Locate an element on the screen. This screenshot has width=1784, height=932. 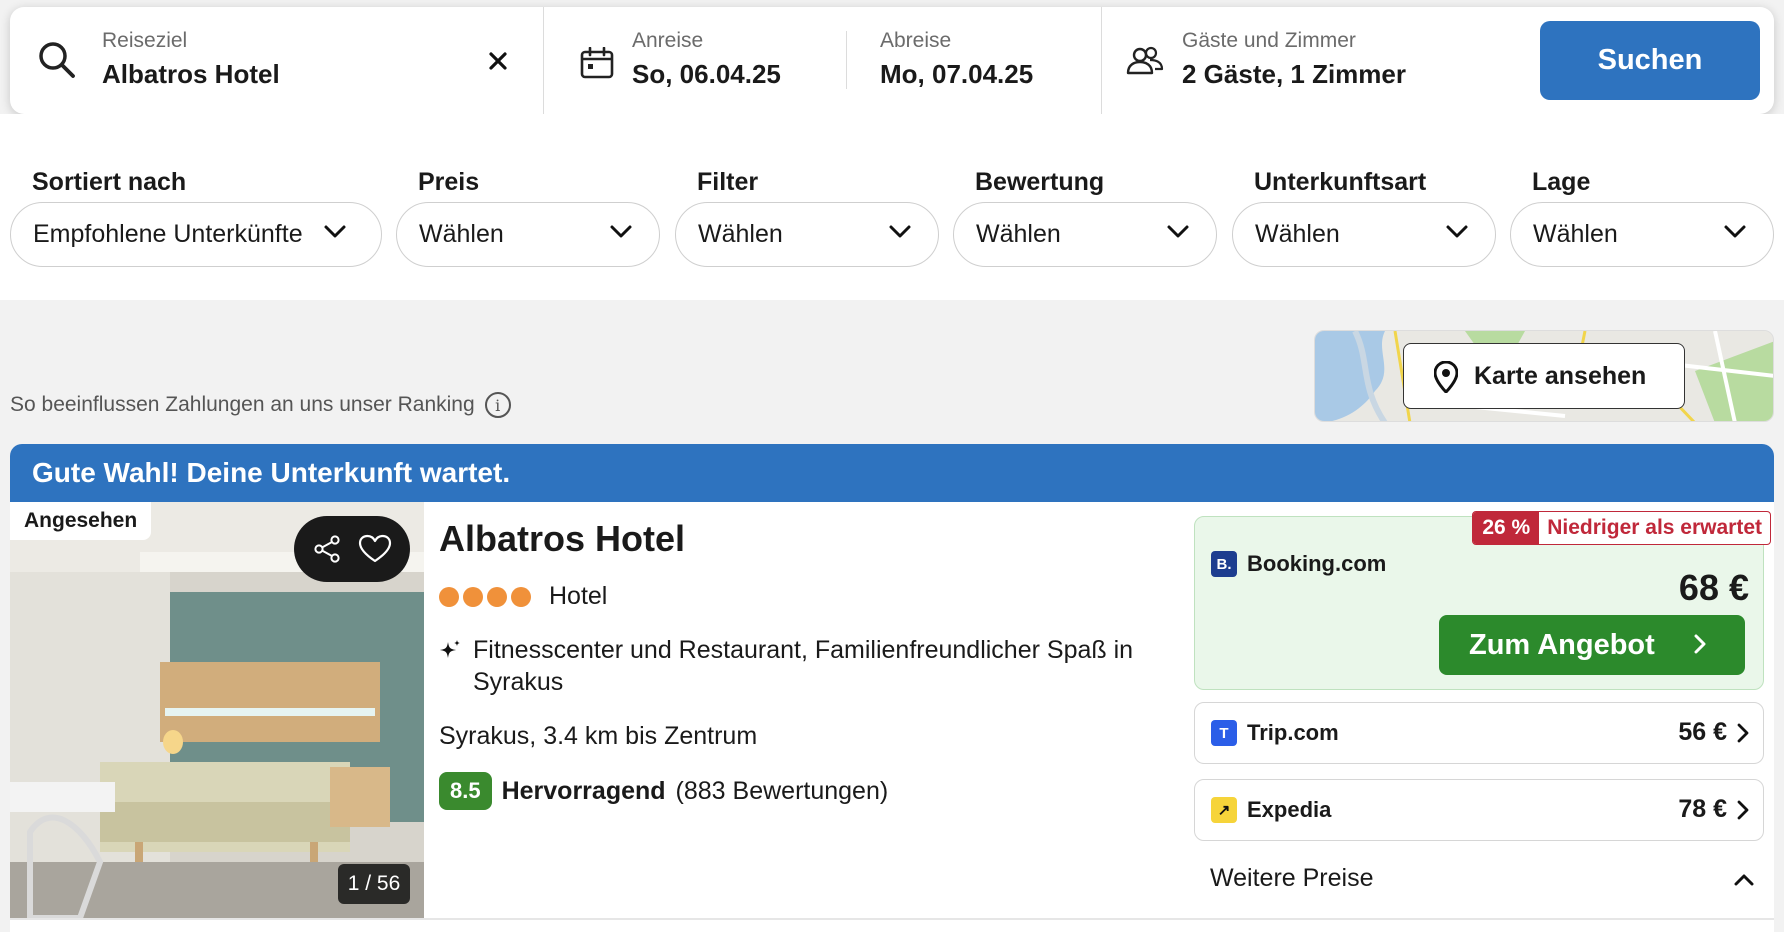
filter-title: Preis is located at coordinates (449, 182).